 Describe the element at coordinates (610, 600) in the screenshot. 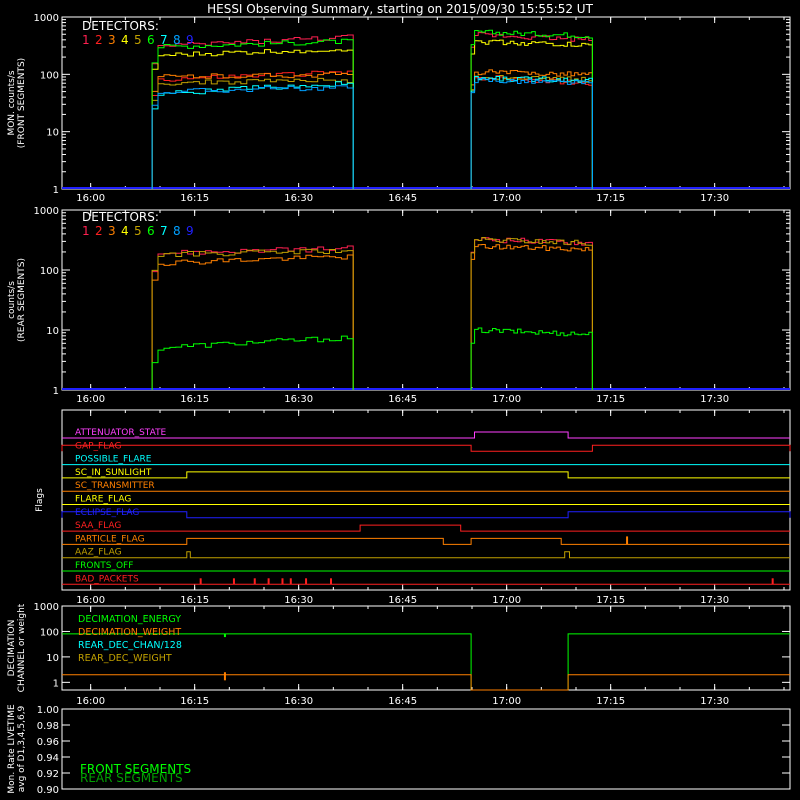

I see `flags-panel-xtick-label: 17:15` at that location.